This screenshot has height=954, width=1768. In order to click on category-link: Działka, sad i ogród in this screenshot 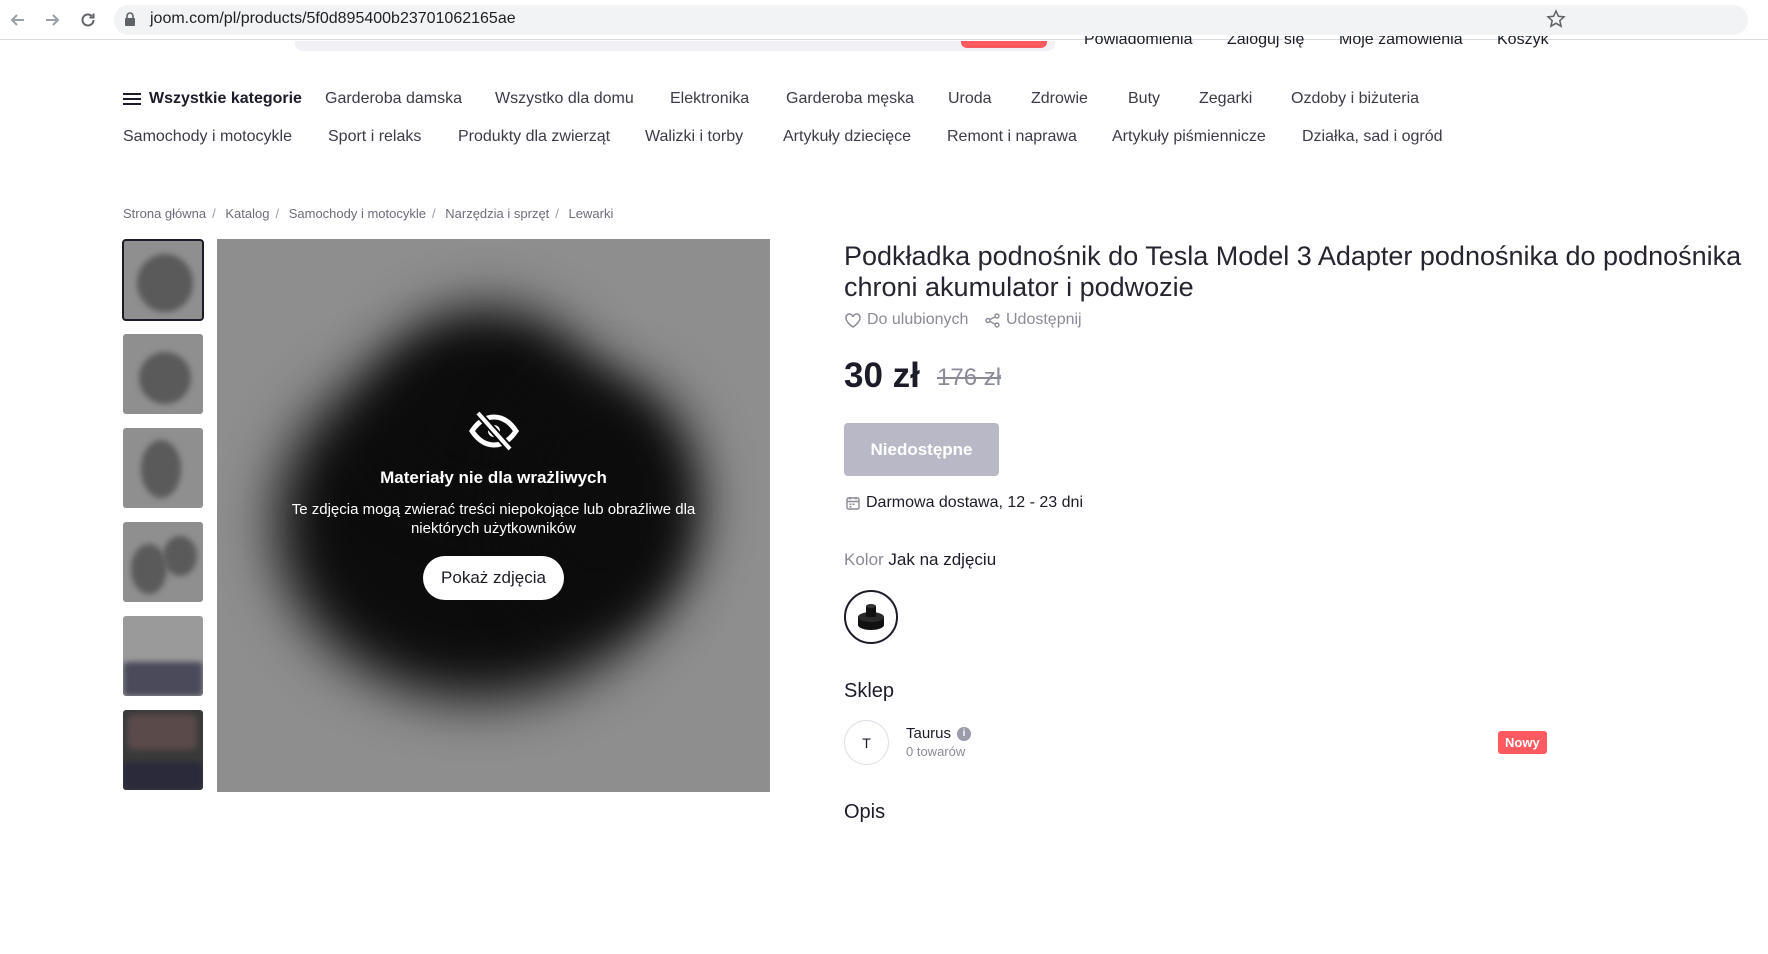, I will do `click(1372, 137)`.